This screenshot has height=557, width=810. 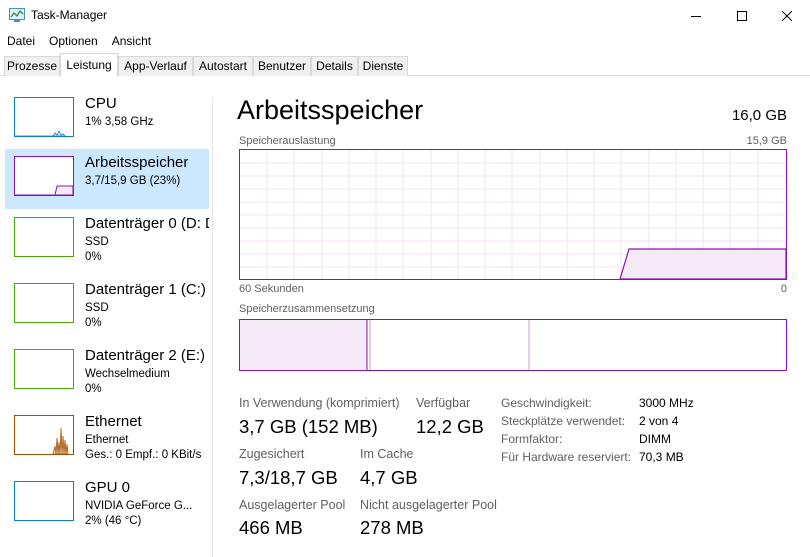 What do you see at coordinates (666, 403) in the screenshot?
I see `speed-value: 3000 MHz` at bounding box center [666, 403].